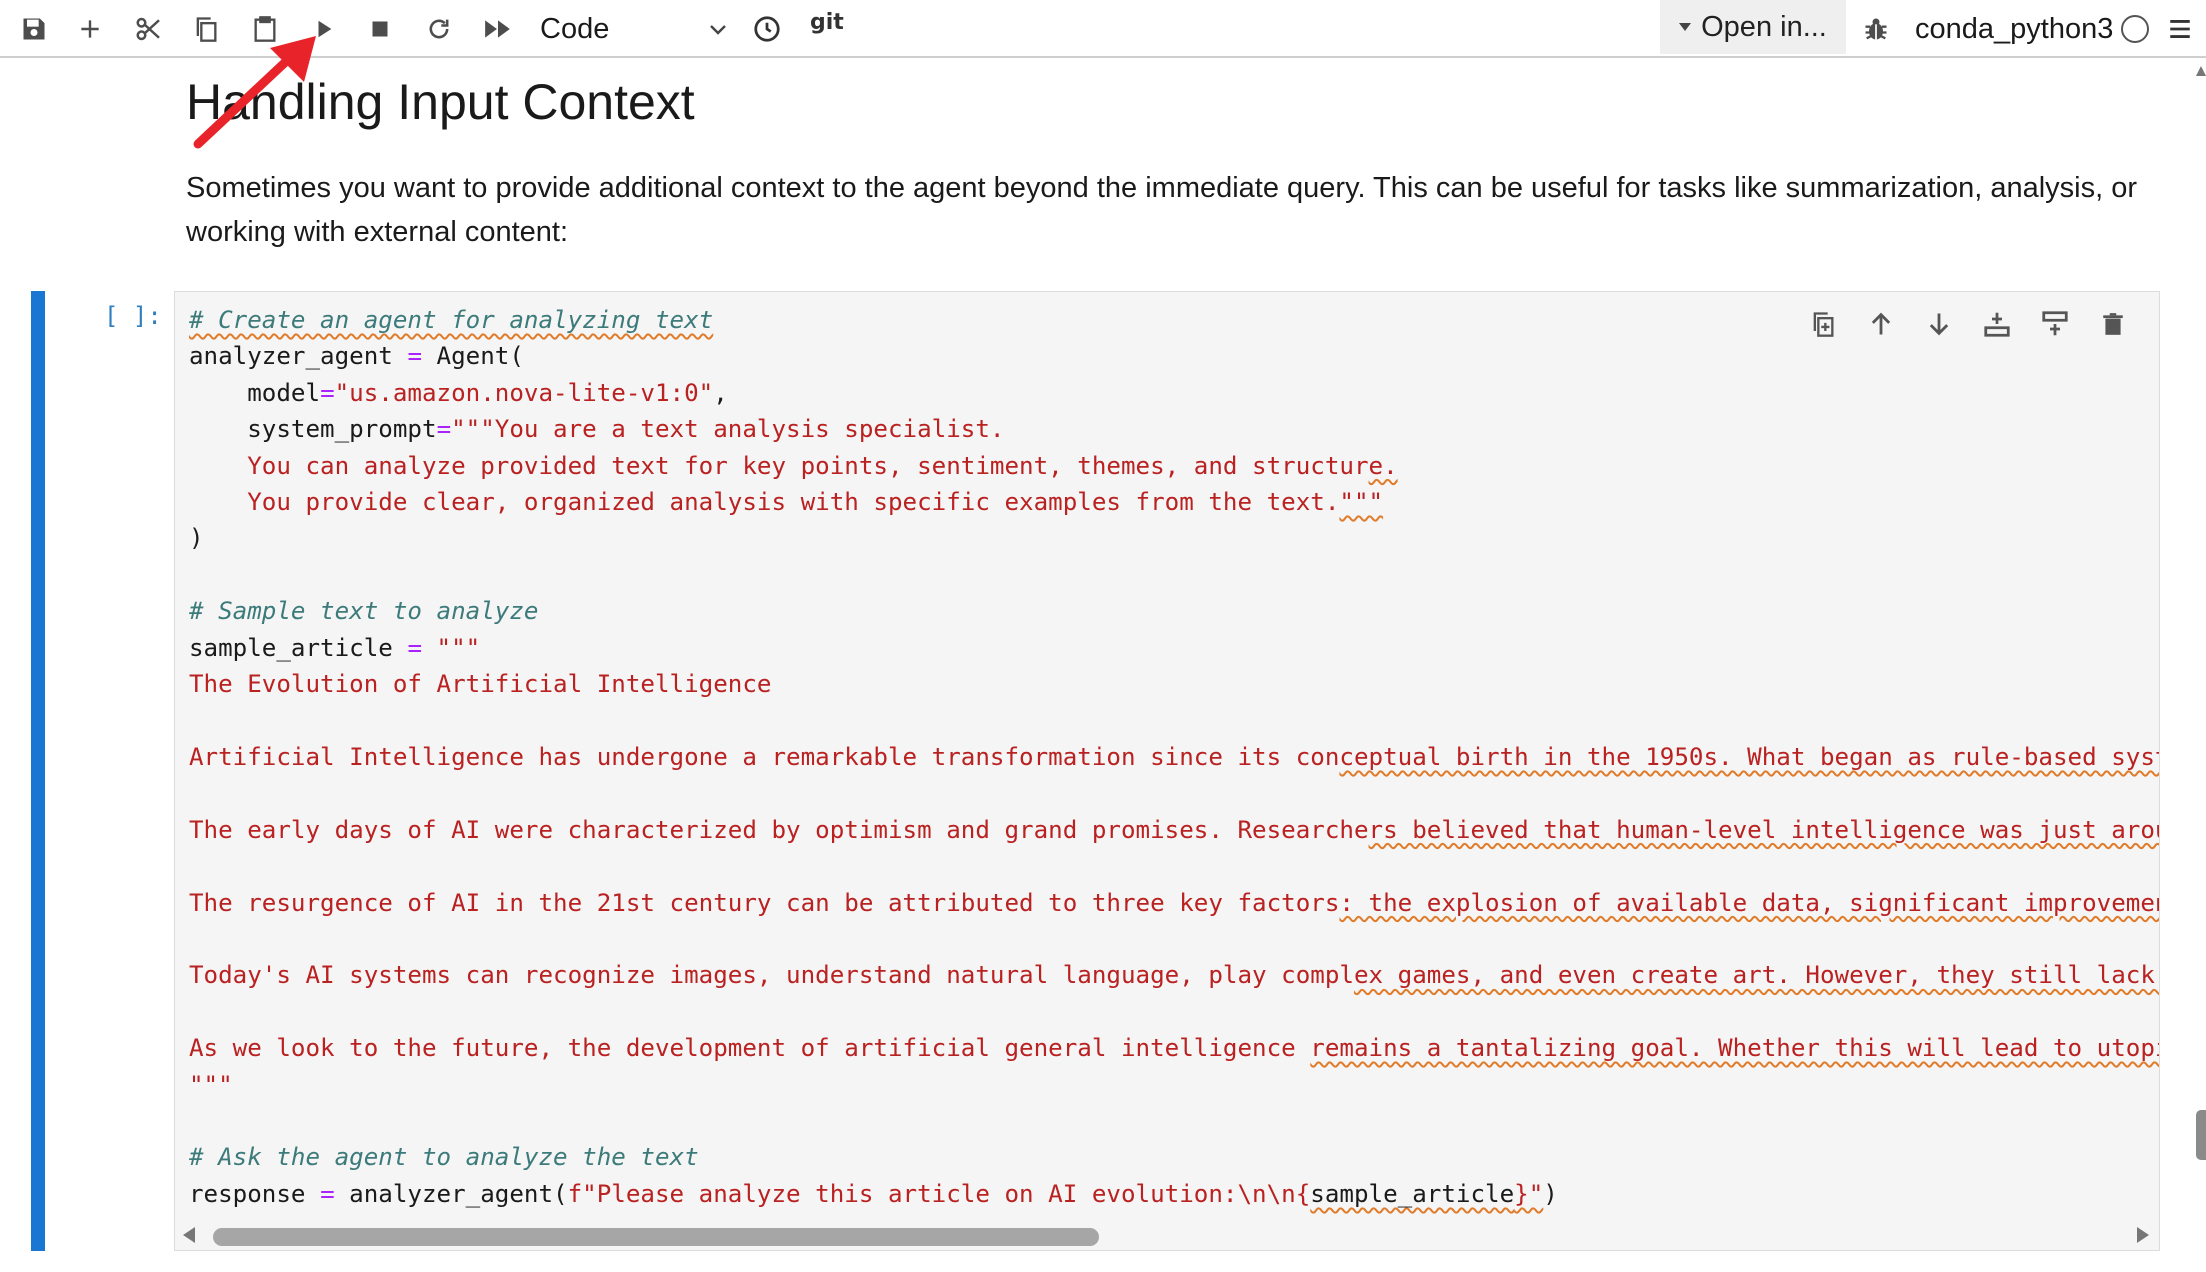  Describe the element at coordinates (254, 92) in the screenshot. I see `annotation-arrow-icon` at that location.